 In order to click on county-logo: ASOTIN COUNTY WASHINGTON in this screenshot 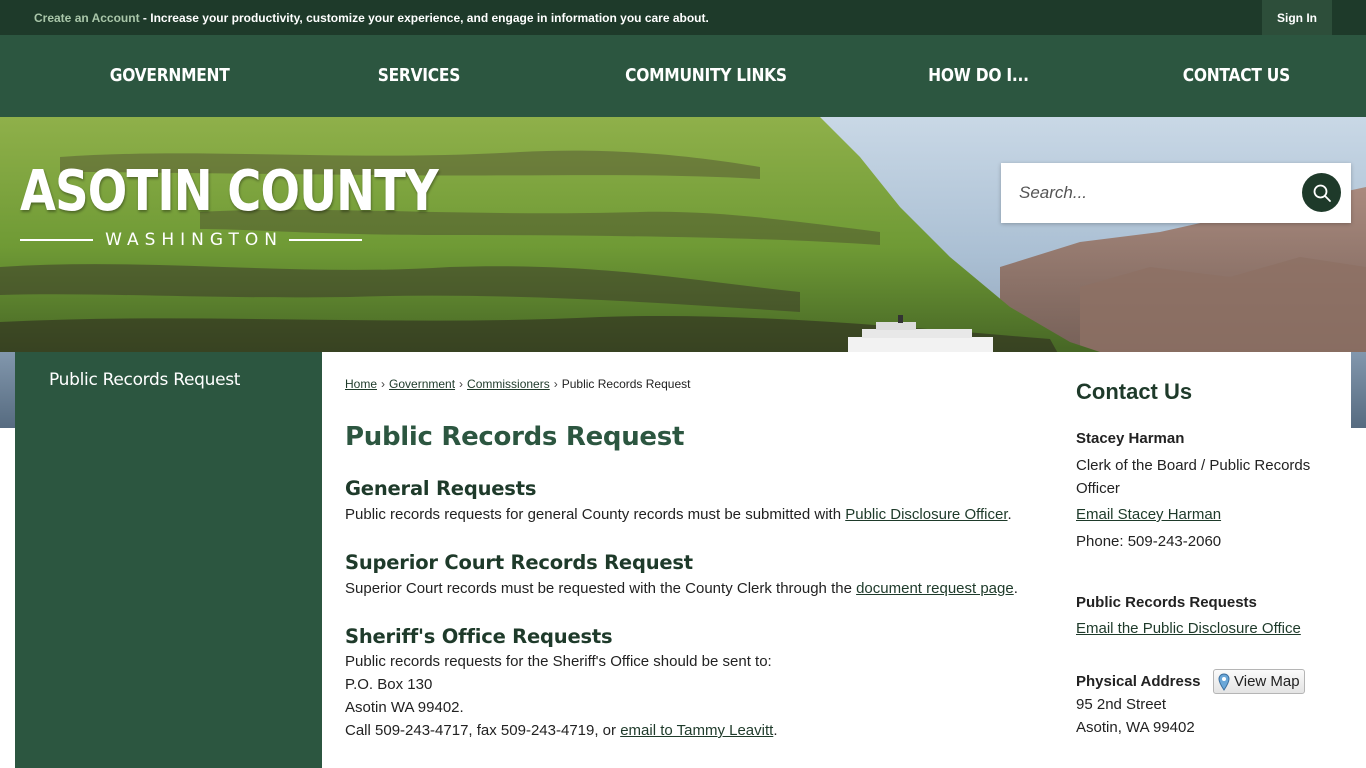, I will do `click(229, 204)`.